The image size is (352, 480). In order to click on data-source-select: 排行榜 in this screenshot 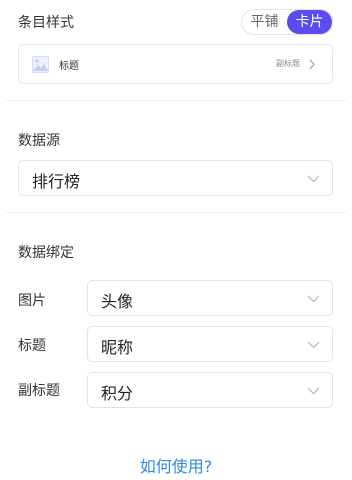, I will do `click(175, 178)`.